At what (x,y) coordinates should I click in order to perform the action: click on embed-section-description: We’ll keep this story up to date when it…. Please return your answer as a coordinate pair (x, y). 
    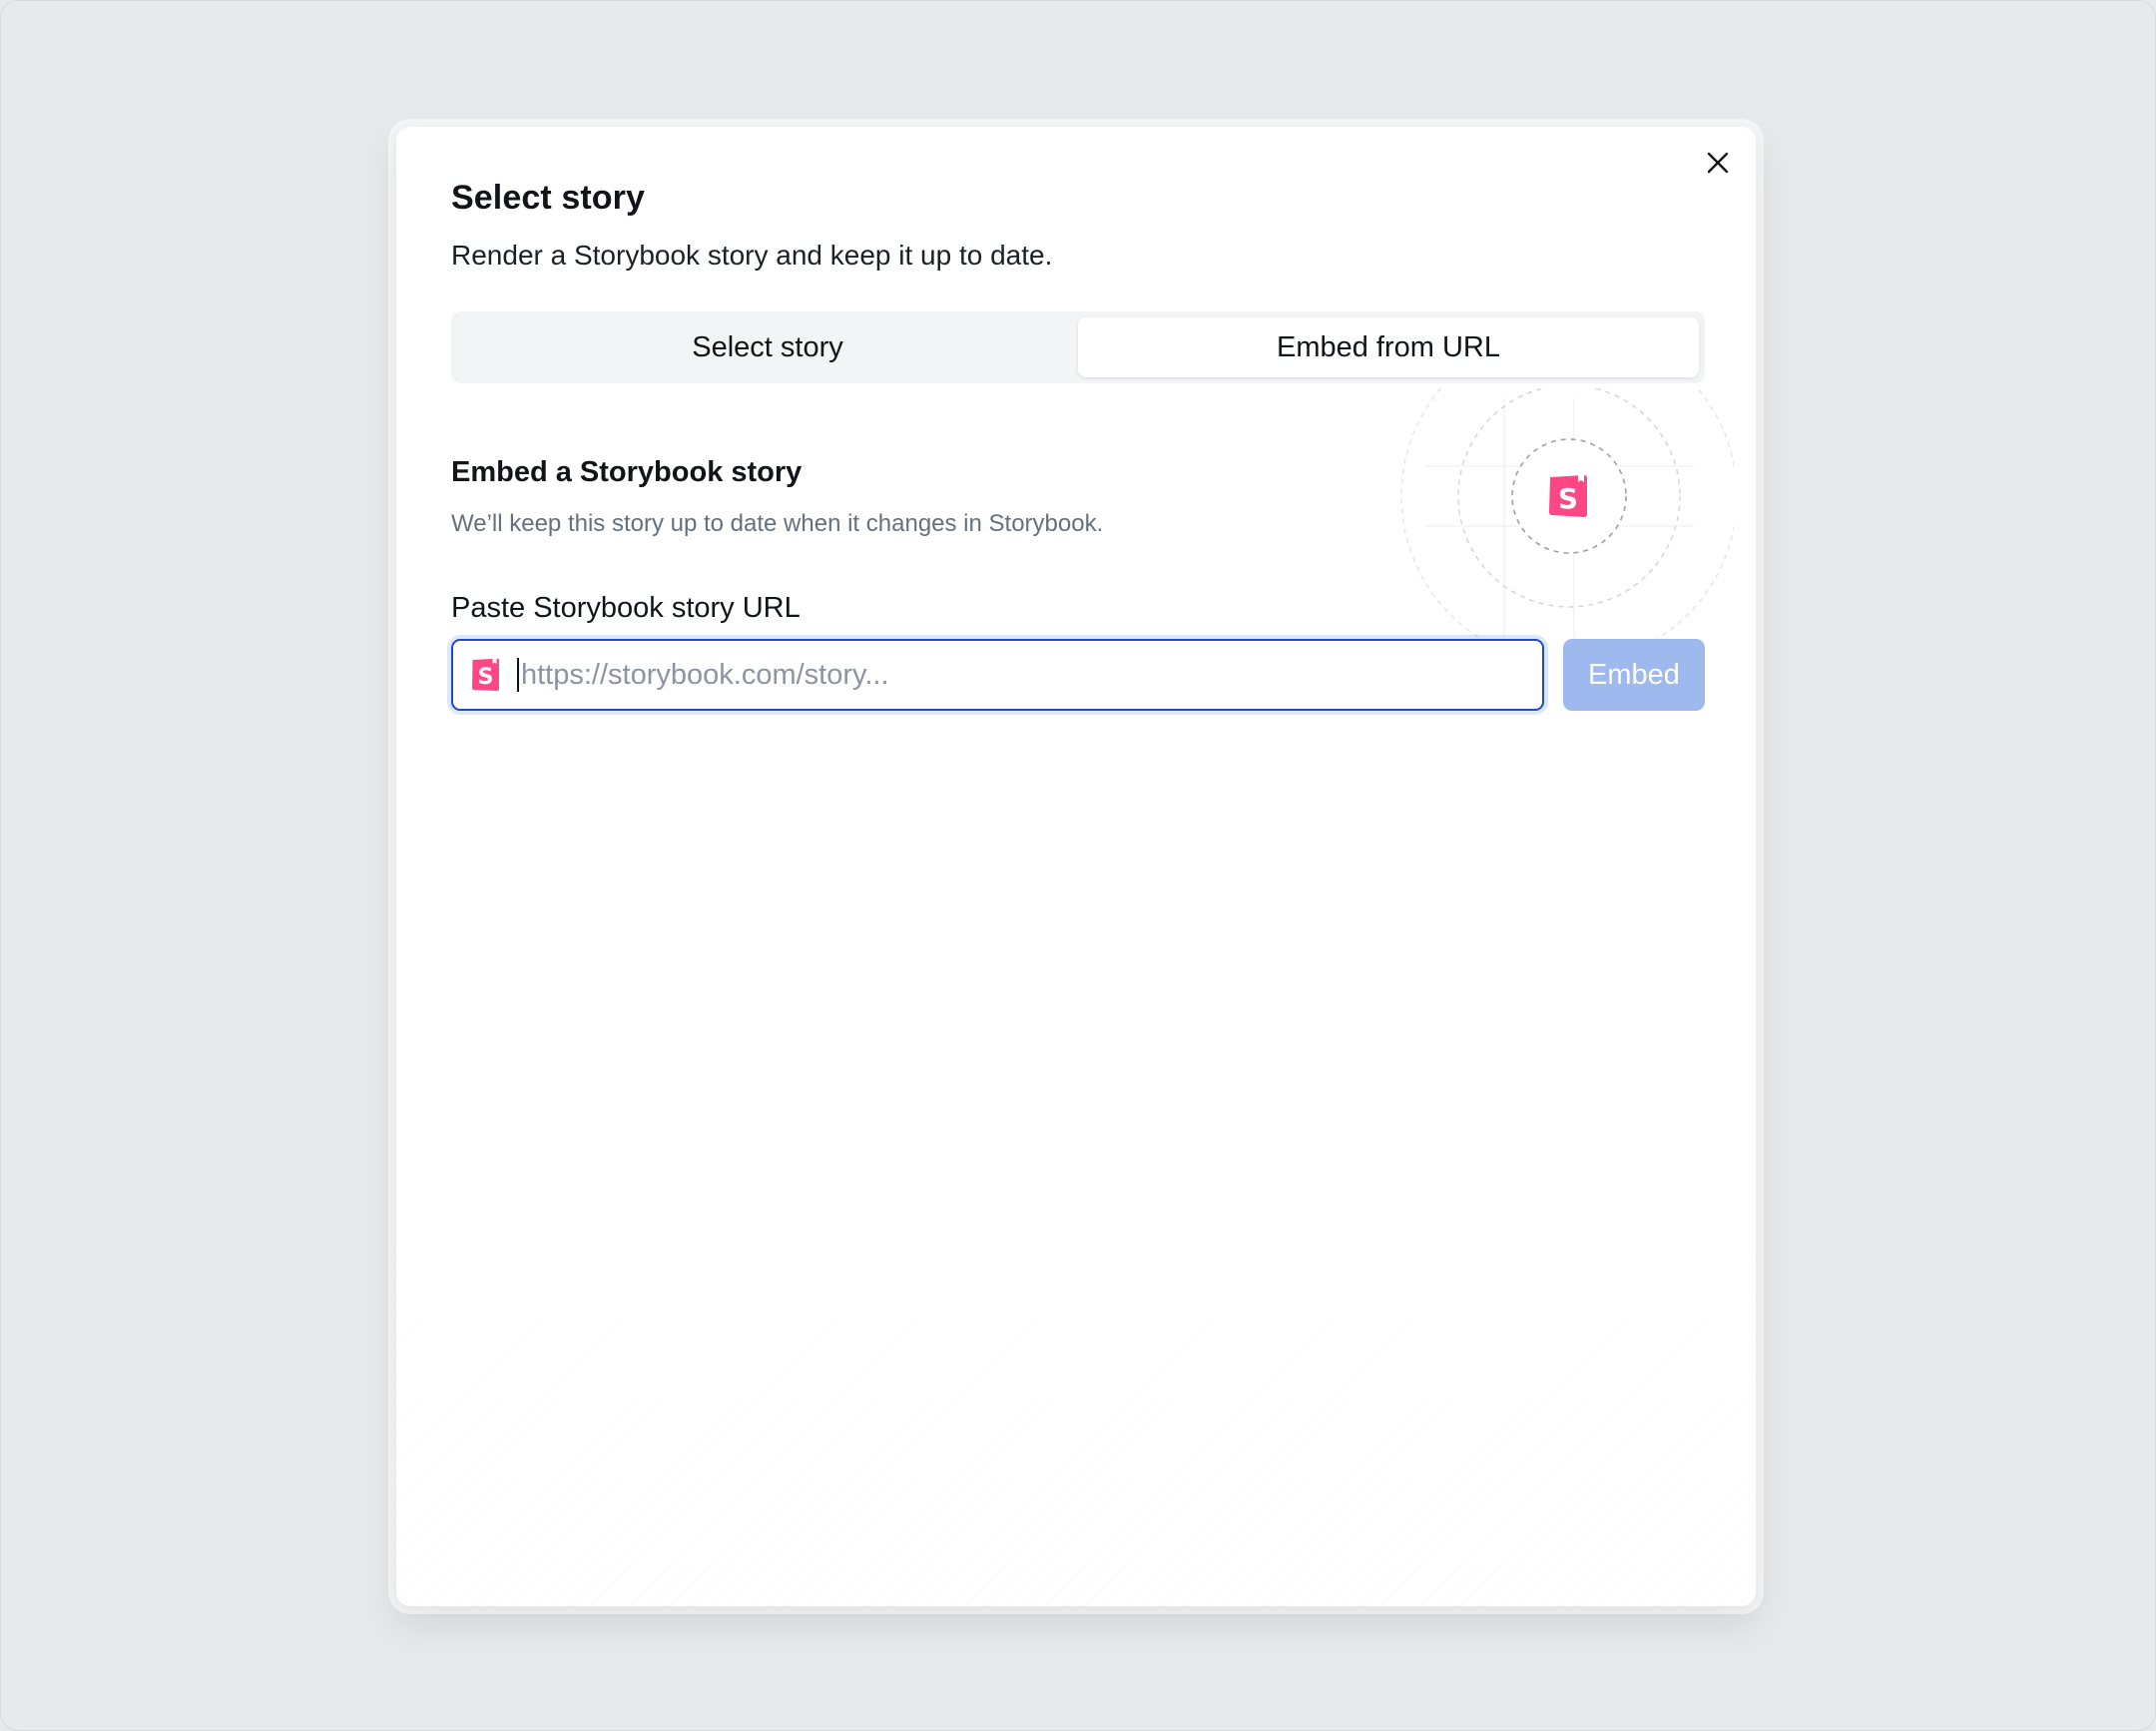
    Looking at the image, I should click on (777, 523).